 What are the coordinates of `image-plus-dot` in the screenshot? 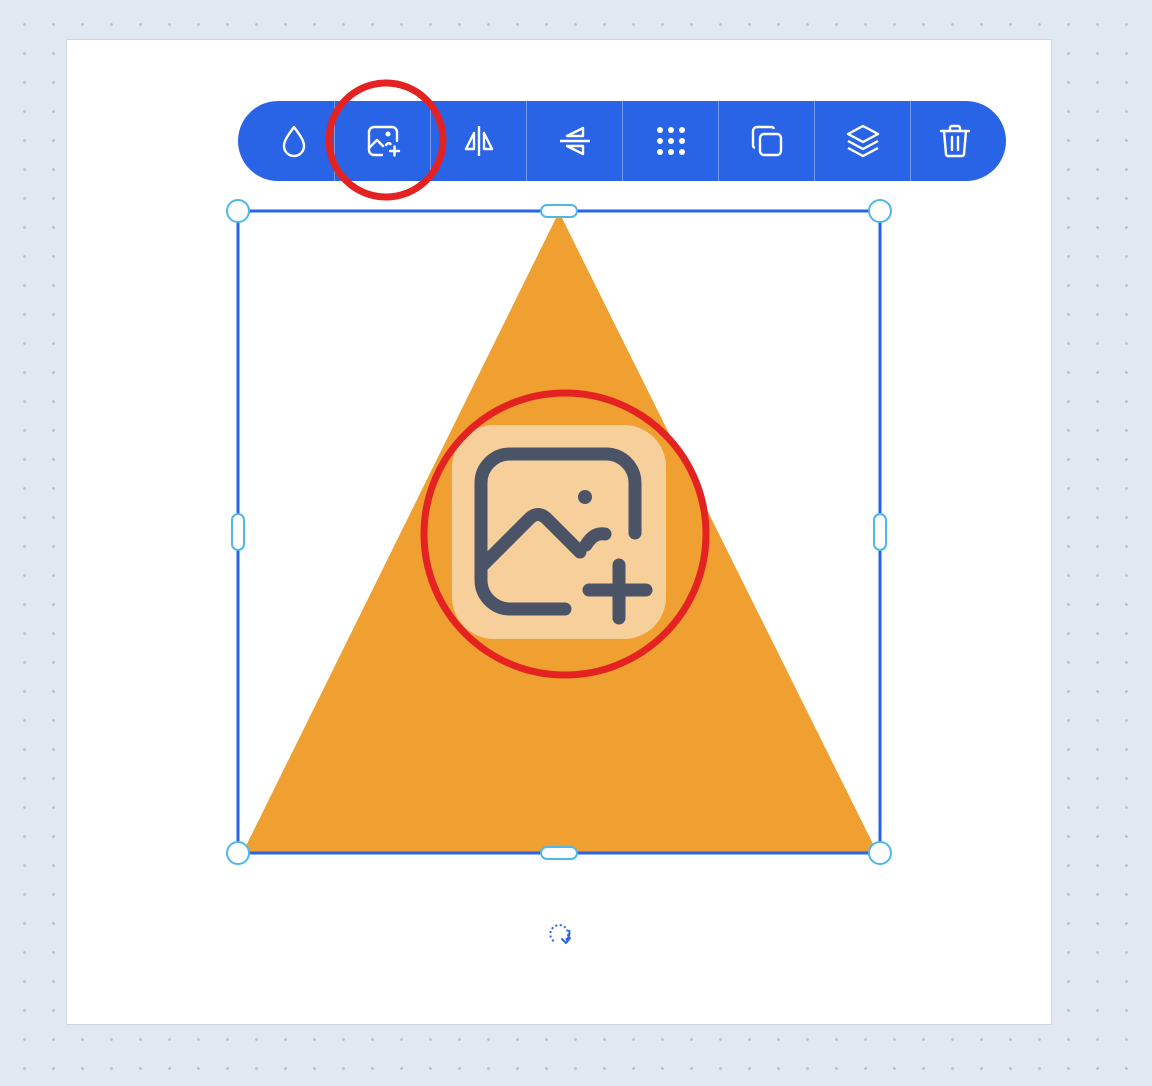 It's located at (585, 497).